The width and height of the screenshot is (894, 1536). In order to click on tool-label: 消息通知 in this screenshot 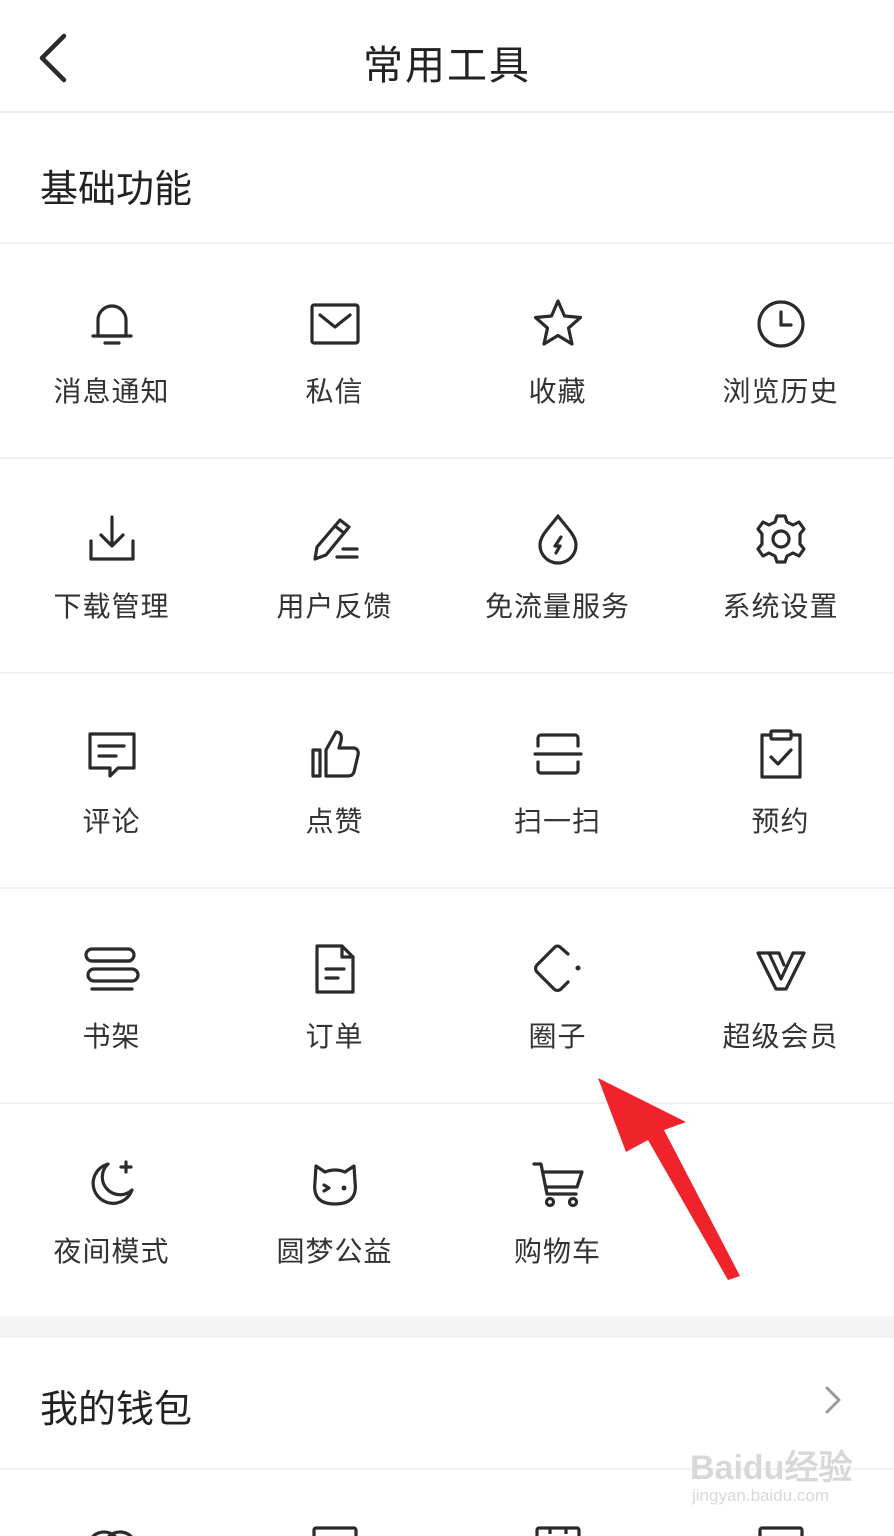, I will do `click(111, 391)`.